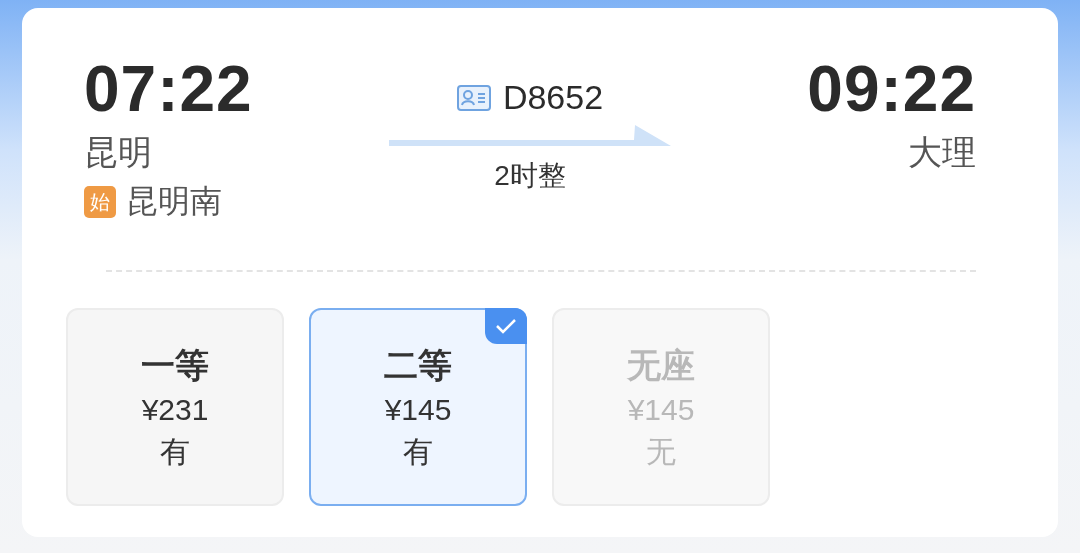 Image resolution: width=1080 pixels, height=553 pixels. What do you see at coordinates (168, 89) in the screenshot?
I see `departure-time: 07:22` at bounding box center [168, 89].